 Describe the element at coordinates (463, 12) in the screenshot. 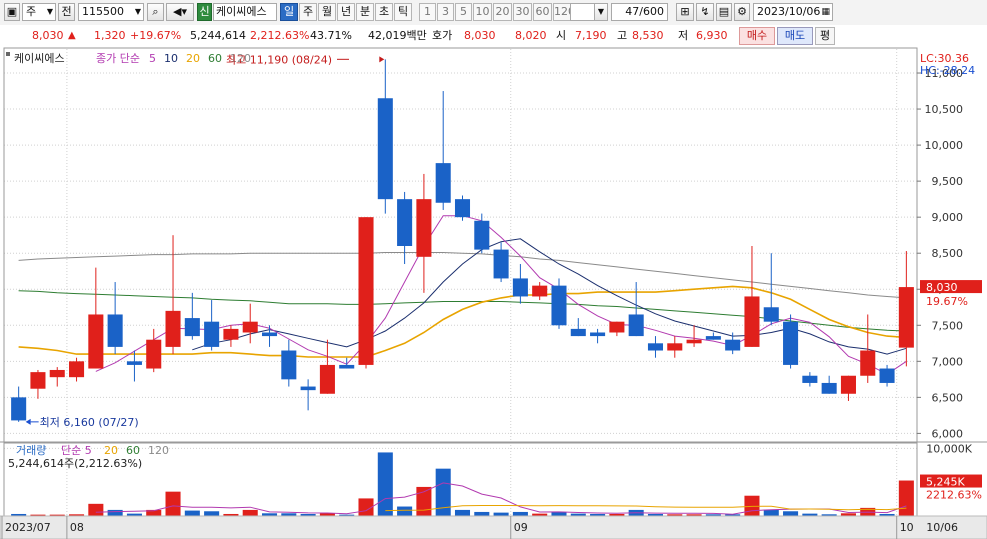

I see `interval-tab: 5` at that location.